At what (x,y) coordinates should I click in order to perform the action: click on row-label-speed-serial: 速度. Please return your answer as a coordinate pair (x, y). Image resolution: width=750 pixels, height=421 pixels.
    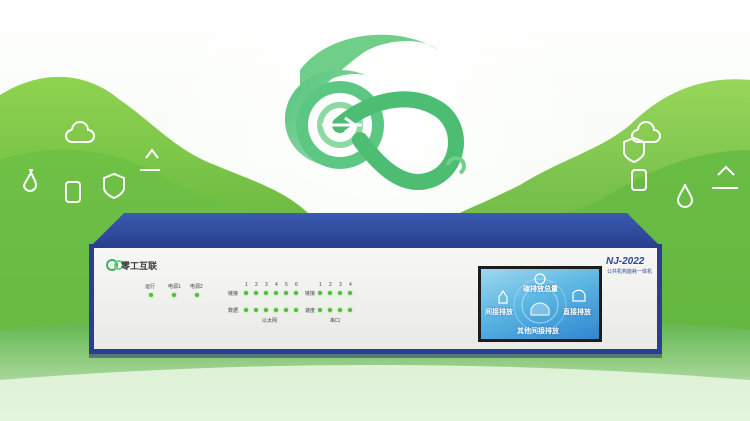
    Looking at the image, I should click on (310, 311).